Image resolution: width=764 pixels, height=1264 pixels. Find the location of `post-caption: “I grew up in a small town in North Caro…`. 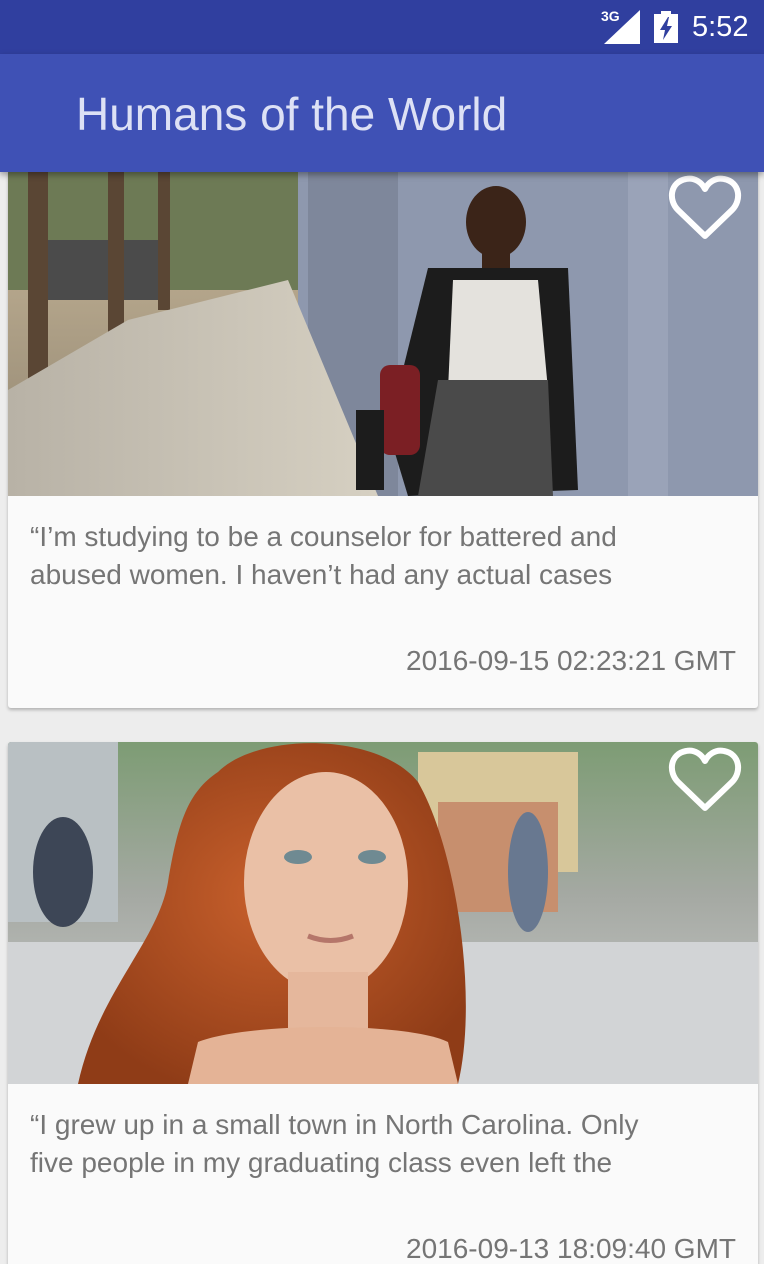

post-caption: “I grew up in a small town in North Caro… is located at coordinates (334, 1143).